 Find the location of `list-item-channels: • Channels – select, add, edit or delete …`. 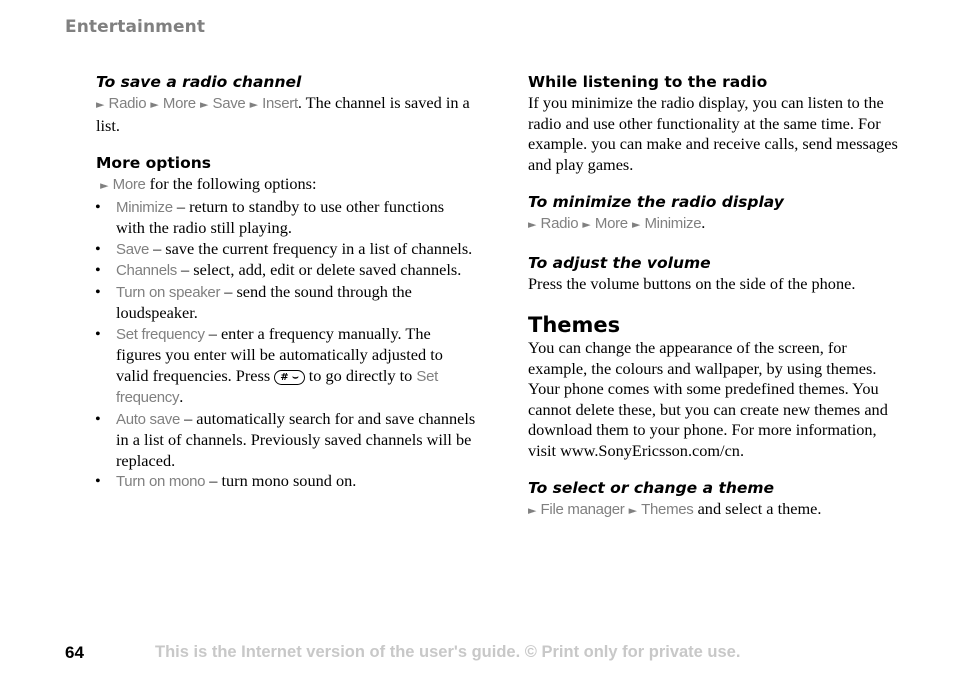

list-item-channels: • Channels – select, add, edit or delete … is located at coordinates (285, 271).